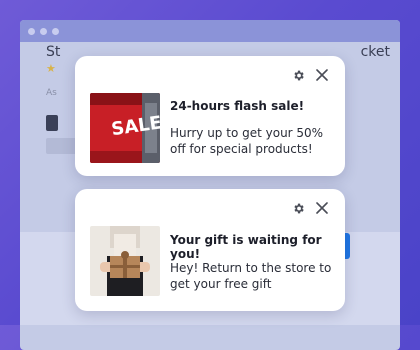 The width and height of the screenshot is (420, 350). What do you see at coordinates (210, 31) in the screenshot?
I see `browser-title-bar` at bounding box center [210, 31].